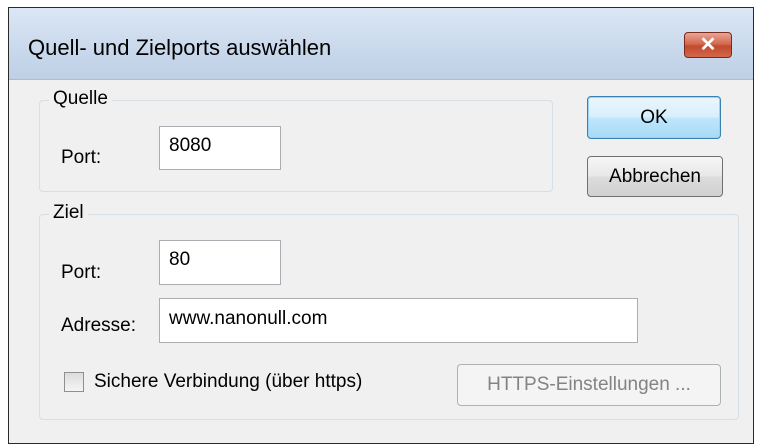  Describe the element at coordinates (220, 262) in the screenshot. I see `target-port-input: 80` at that location.